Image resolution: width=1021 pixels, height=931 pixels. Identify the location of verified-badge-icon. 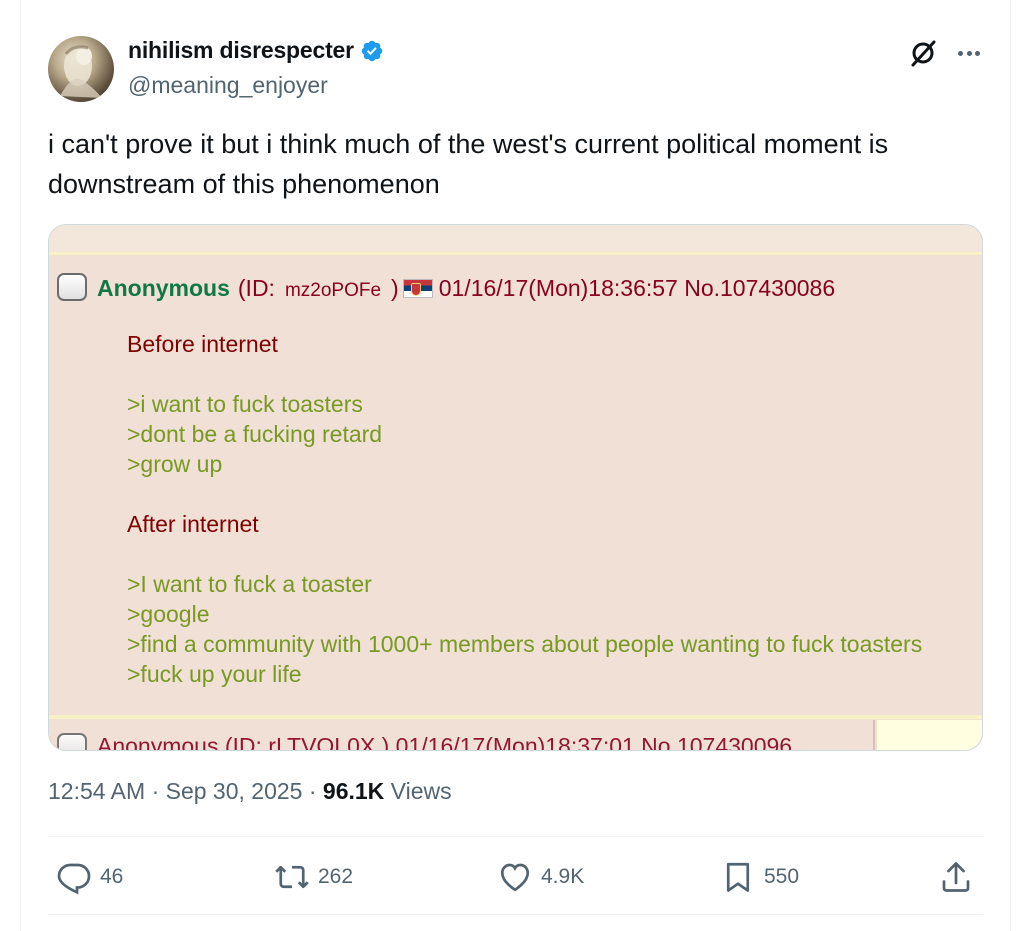
(372, 50).